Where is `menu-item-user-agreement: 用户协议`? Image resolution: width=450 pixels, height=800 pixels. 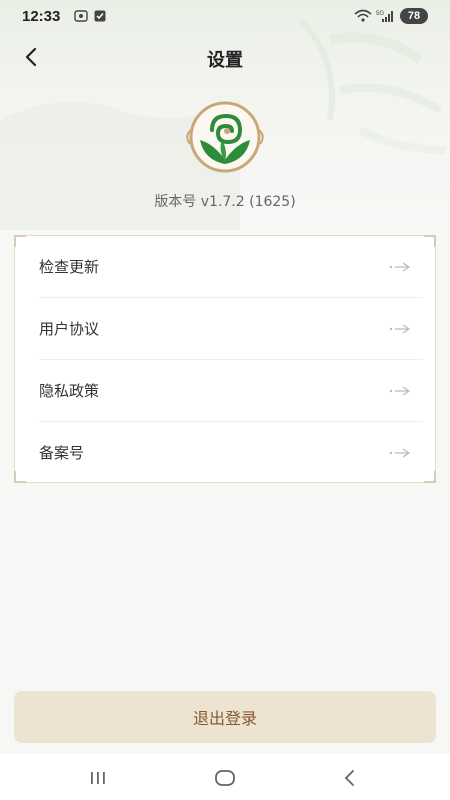
menu-item-user-agreement: 用户协议 is located at coordinates (225, 329).